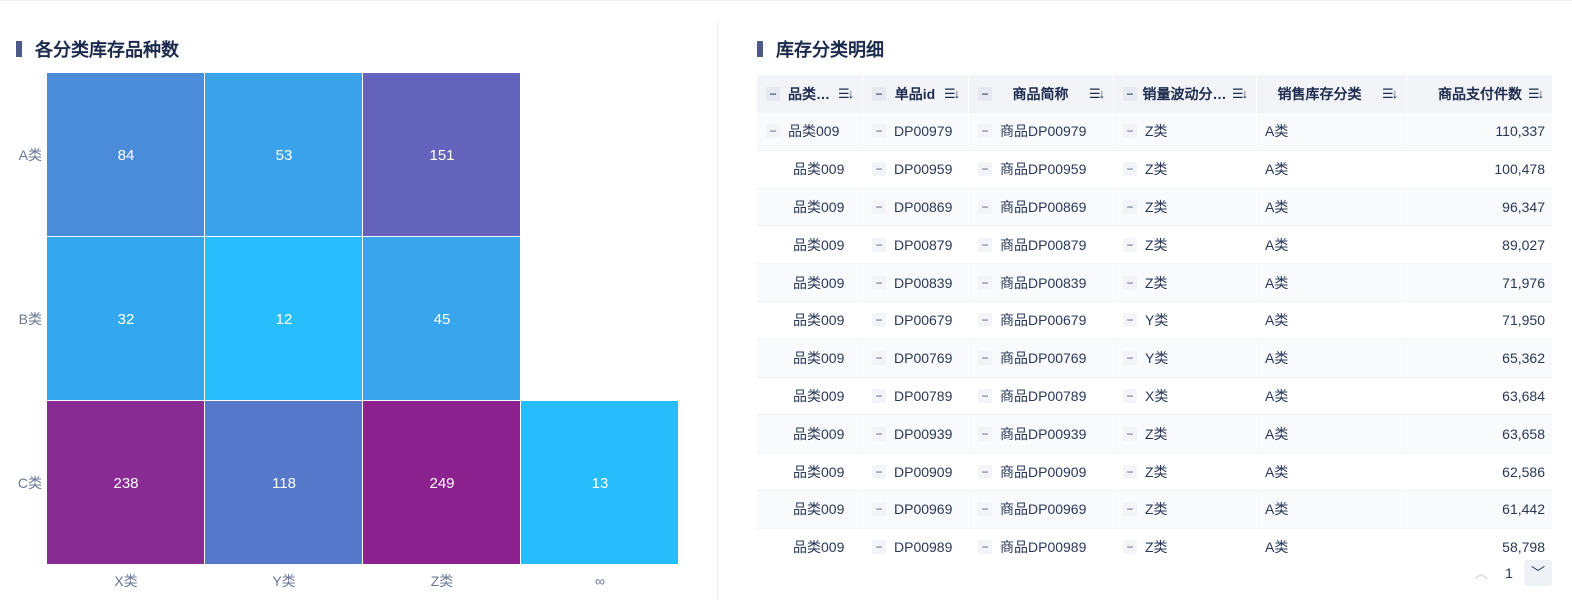 This screenshot has height=600, width=1572. What do you see at coordinates (442, 319) in the screenshot?
I see `heatmap-cell-label: 45` at bounding box center [442, 319].